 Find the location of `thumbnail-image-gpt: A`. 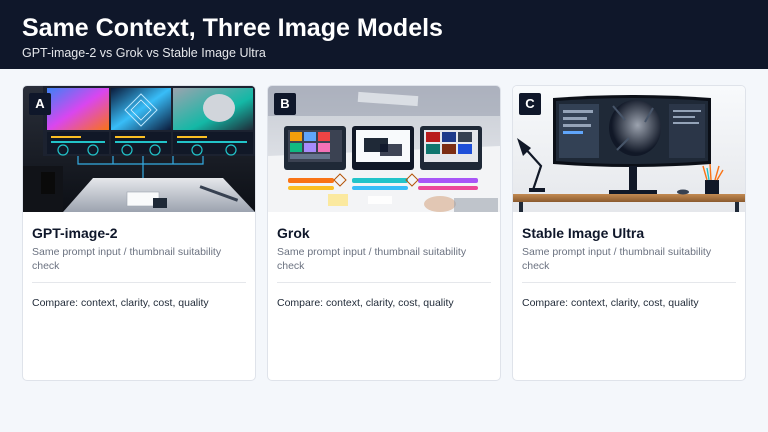

thumbnail-image-gpt: A is located at coordinates (139, 149).